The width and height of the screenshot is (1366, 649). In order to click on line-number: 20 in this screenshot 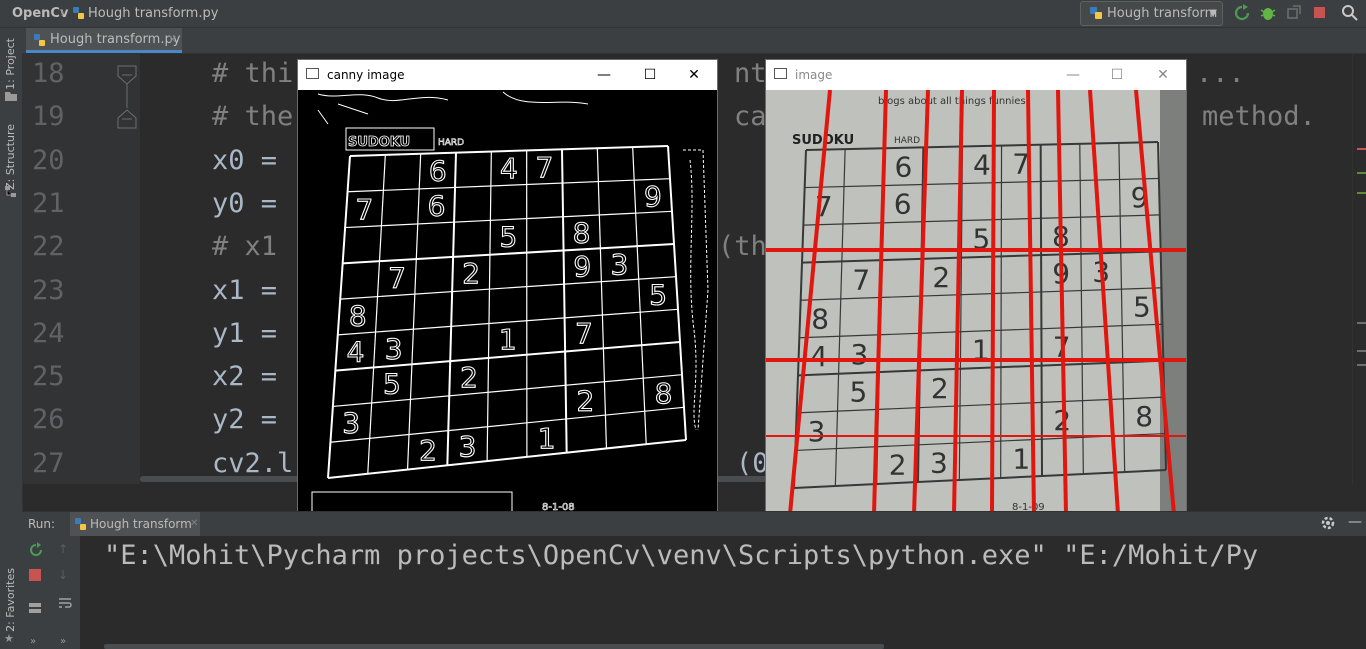, I will do `click(48, 160)`.